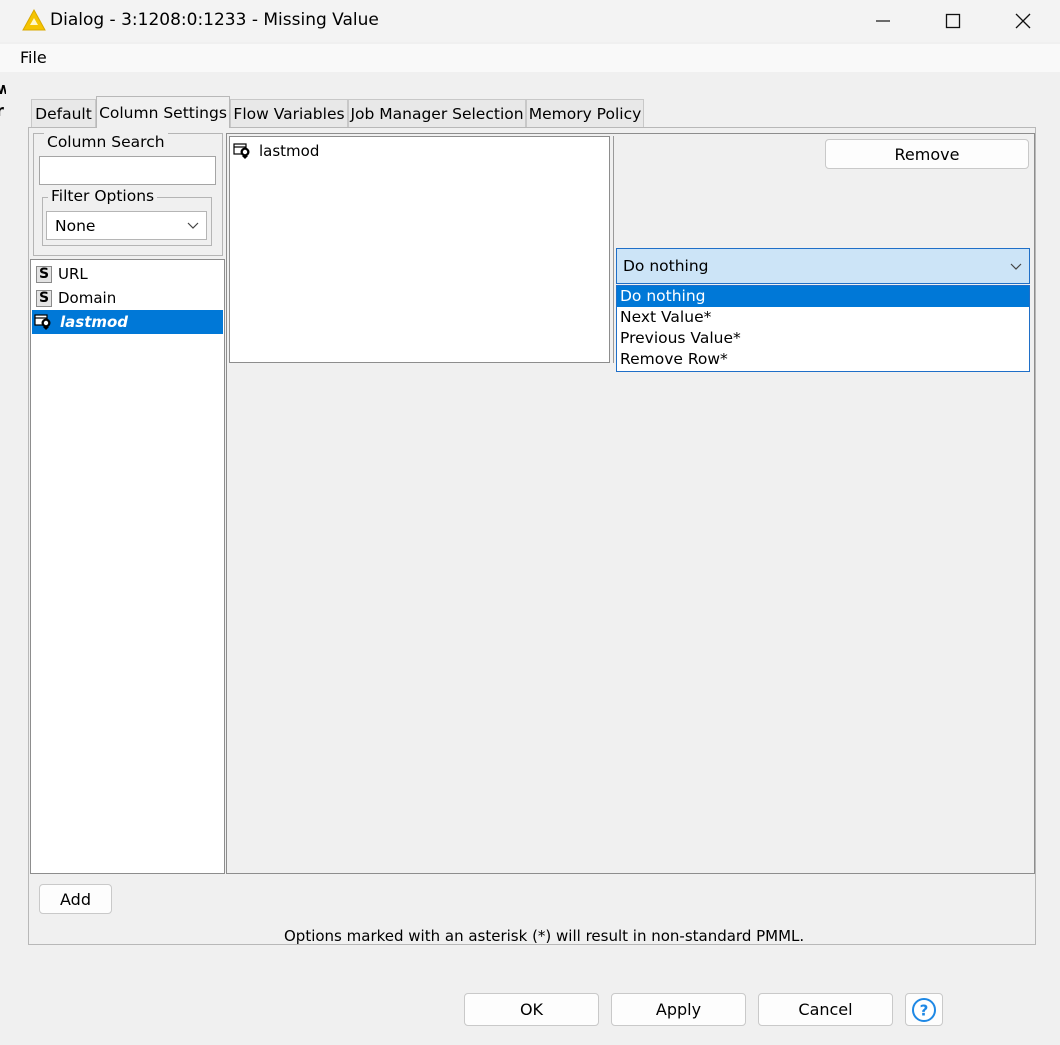  I want to click on maximize-button, so click(953, 21).